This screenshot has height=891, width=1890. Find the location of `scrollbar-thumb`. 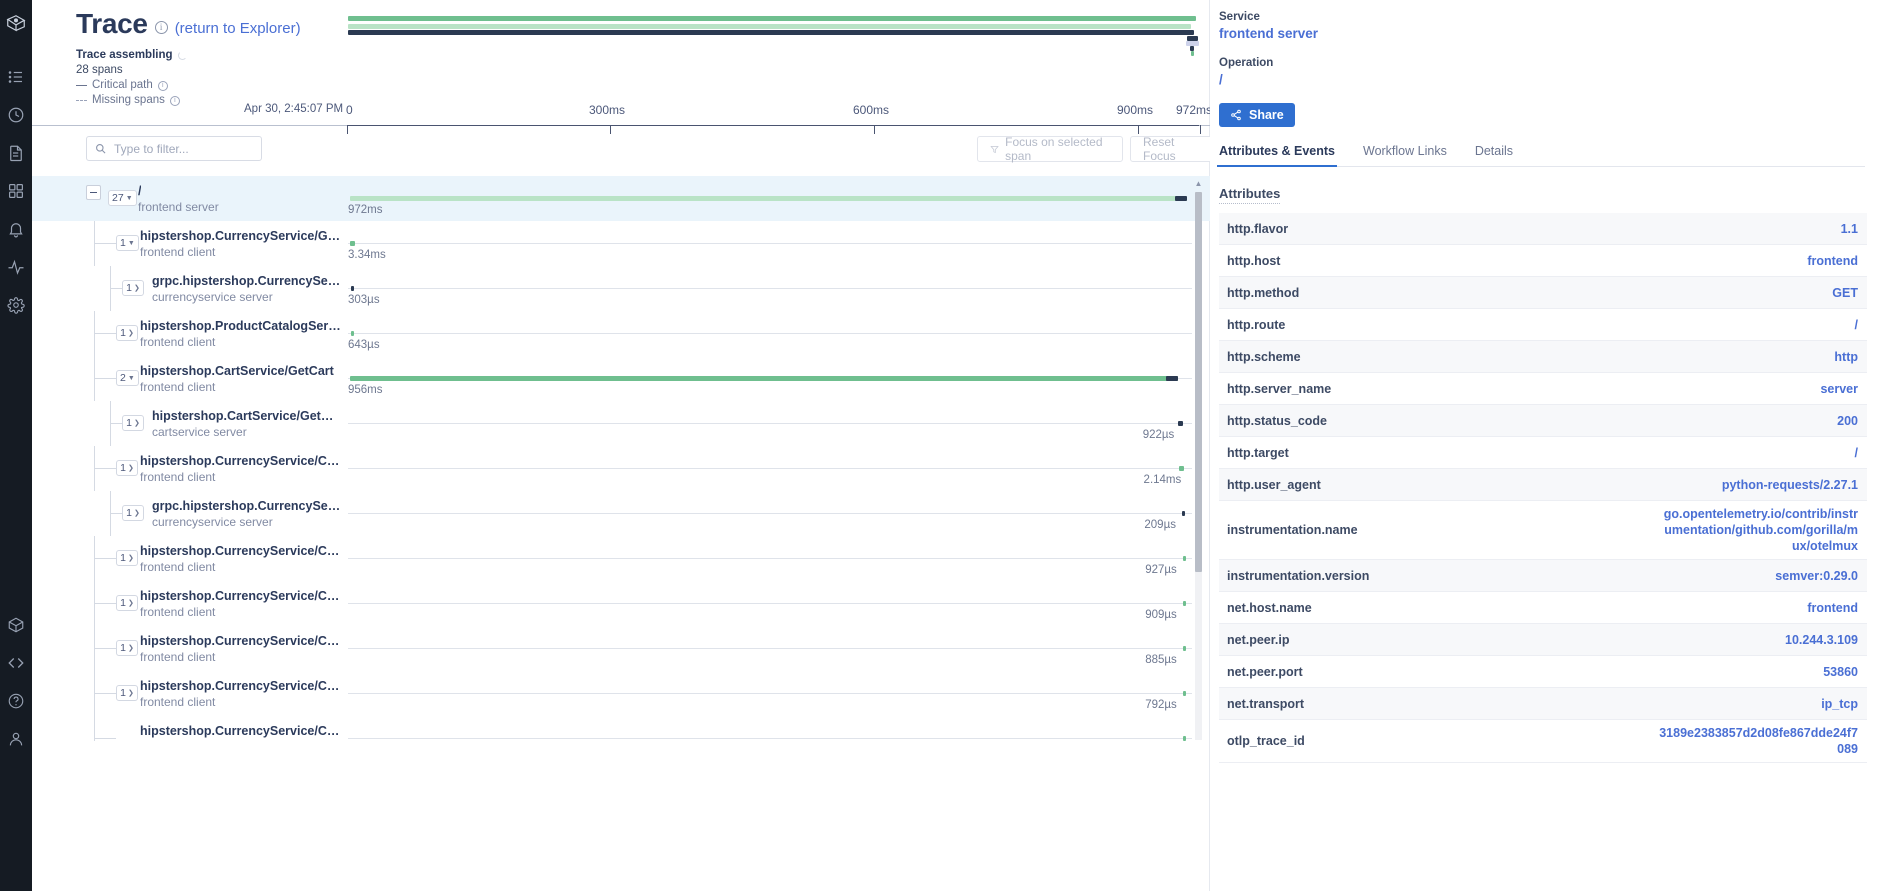

scrollbar-thumb is located at coordinates (1198, 382).